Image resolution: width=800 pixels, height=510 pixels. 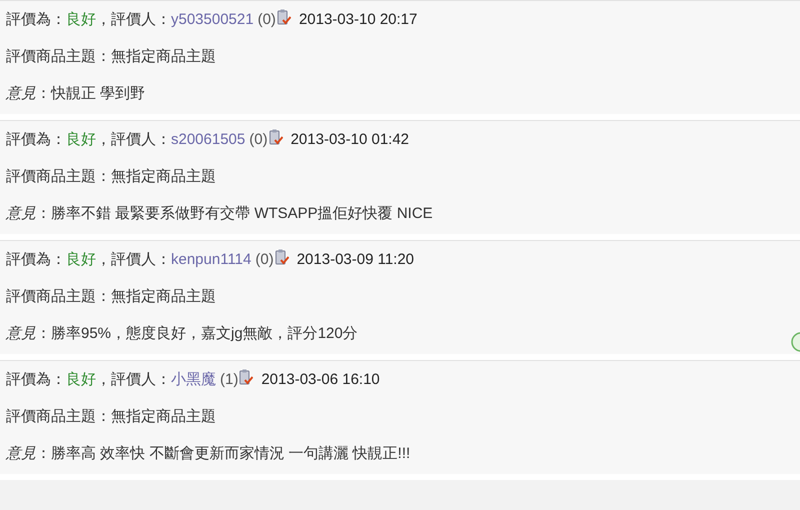 I want to click on review-comment: 意見：勝率95%，態度良好，嘉文jg無敵，評分120分, so click(x=182, y=333).